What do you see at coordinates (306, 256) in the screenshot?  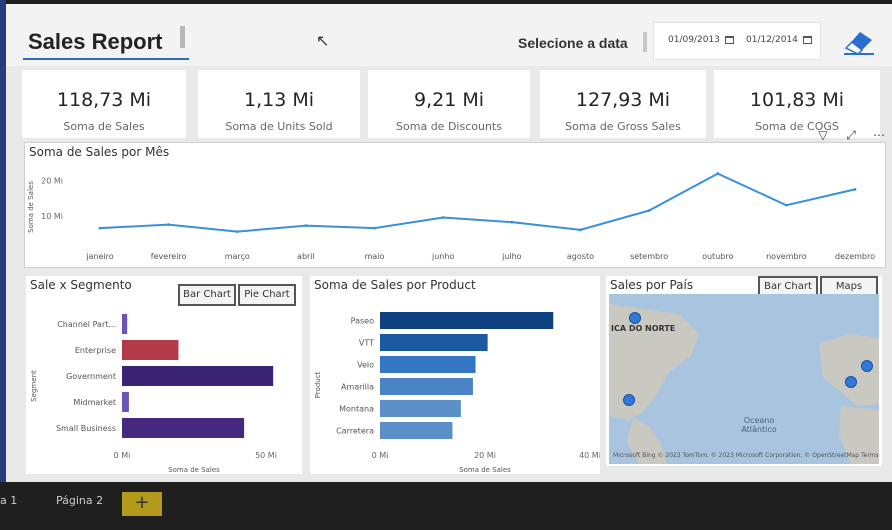 I see `x-tick-label: abril` at bounding box center [306, 256].